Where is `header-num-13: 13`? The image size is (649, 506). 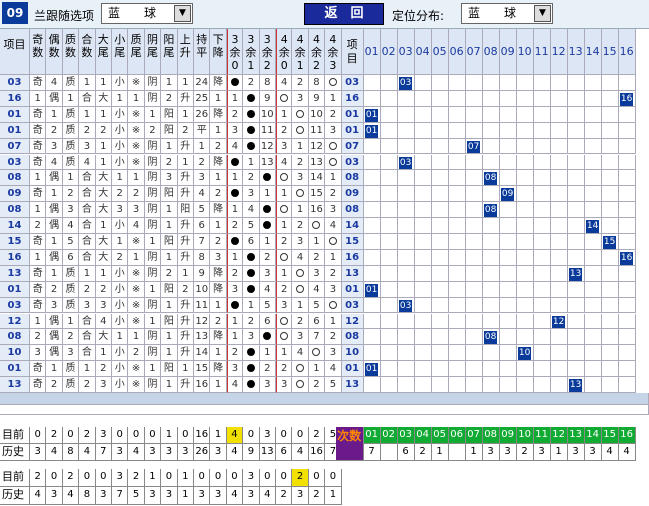 header-num-13: 13 is located at coordinates (576, 52).